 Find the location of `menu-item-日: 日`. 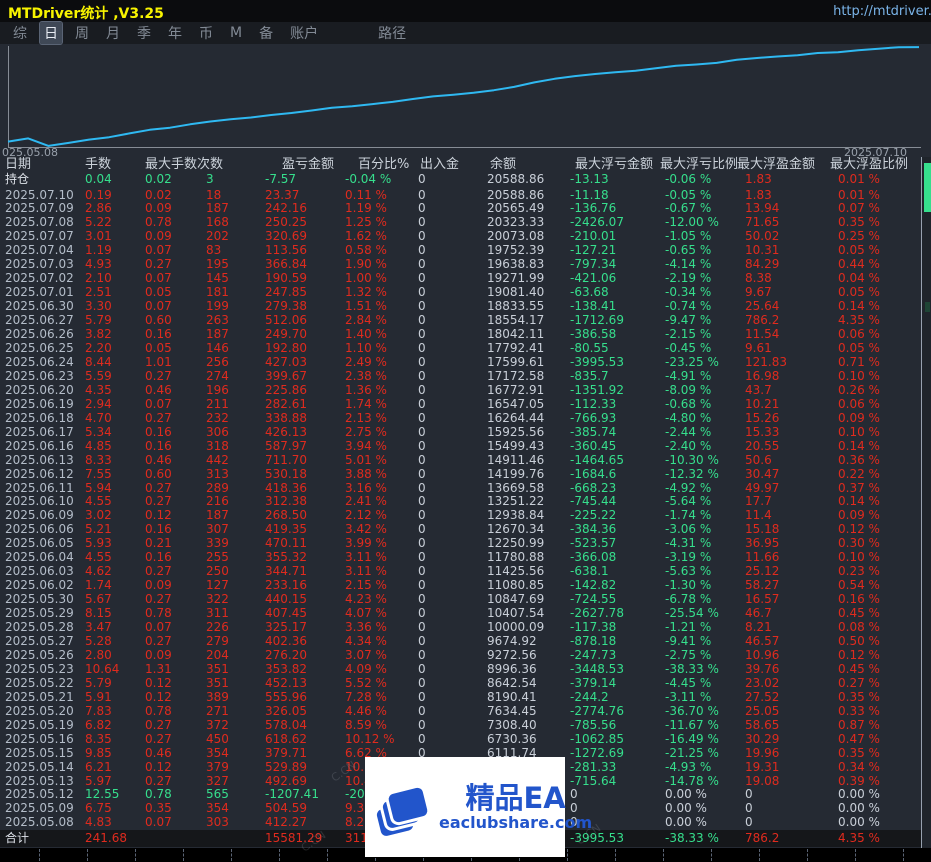

menu-item-日: 日 is located at coordinates (51, 33).